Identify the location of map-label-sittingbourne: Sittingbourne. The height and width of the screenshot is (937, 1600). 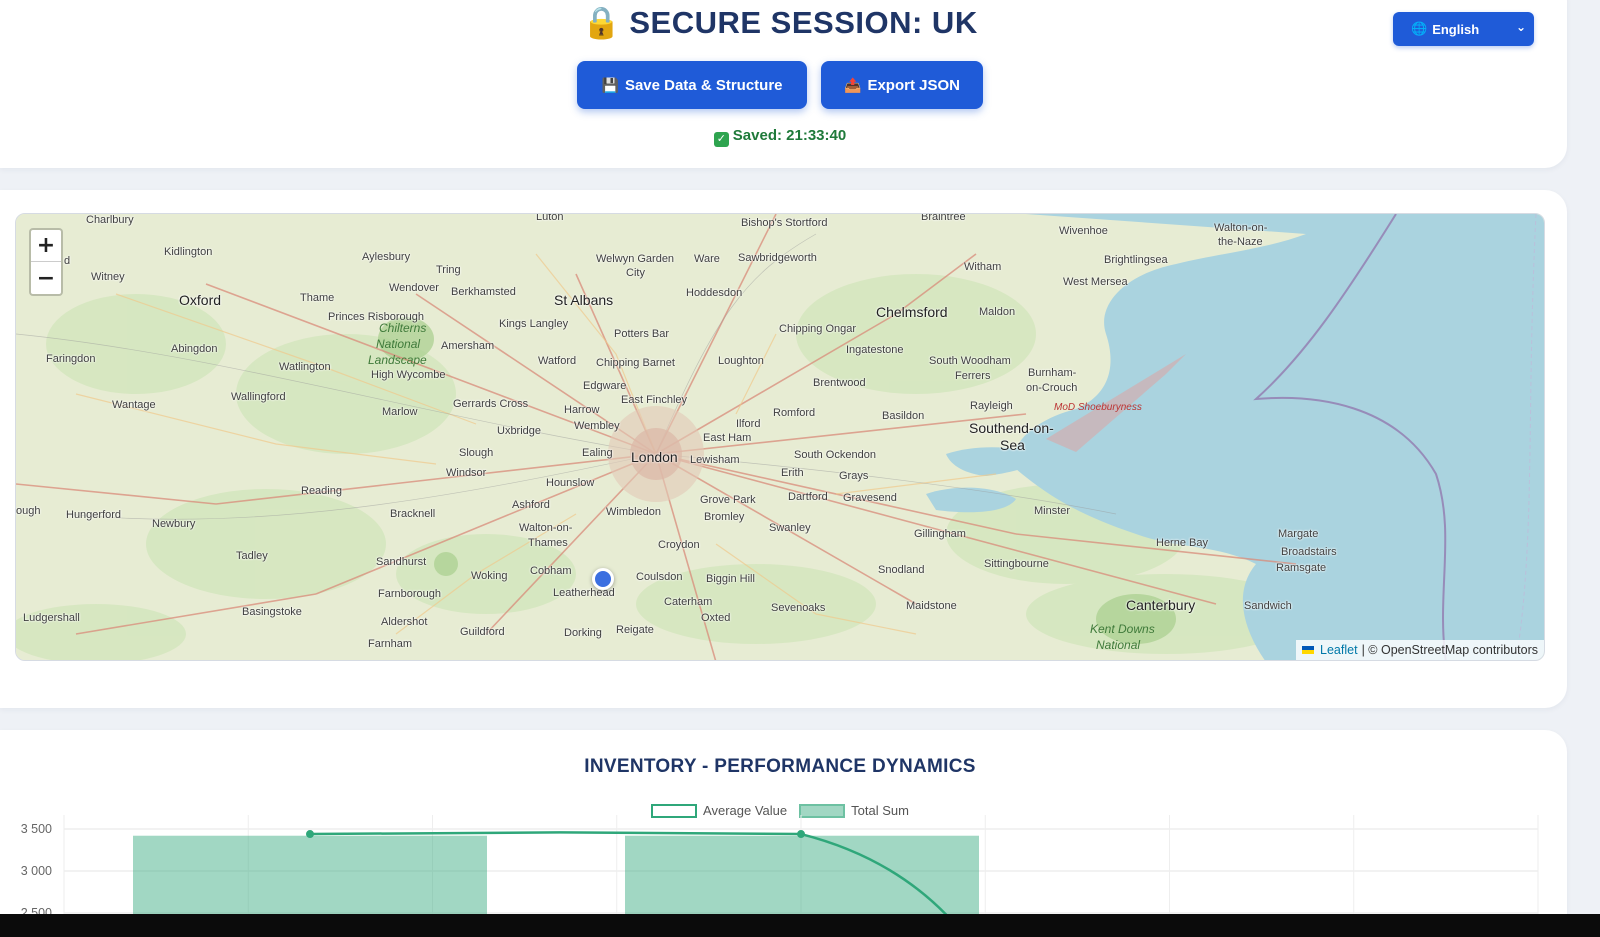
(1016, 564).